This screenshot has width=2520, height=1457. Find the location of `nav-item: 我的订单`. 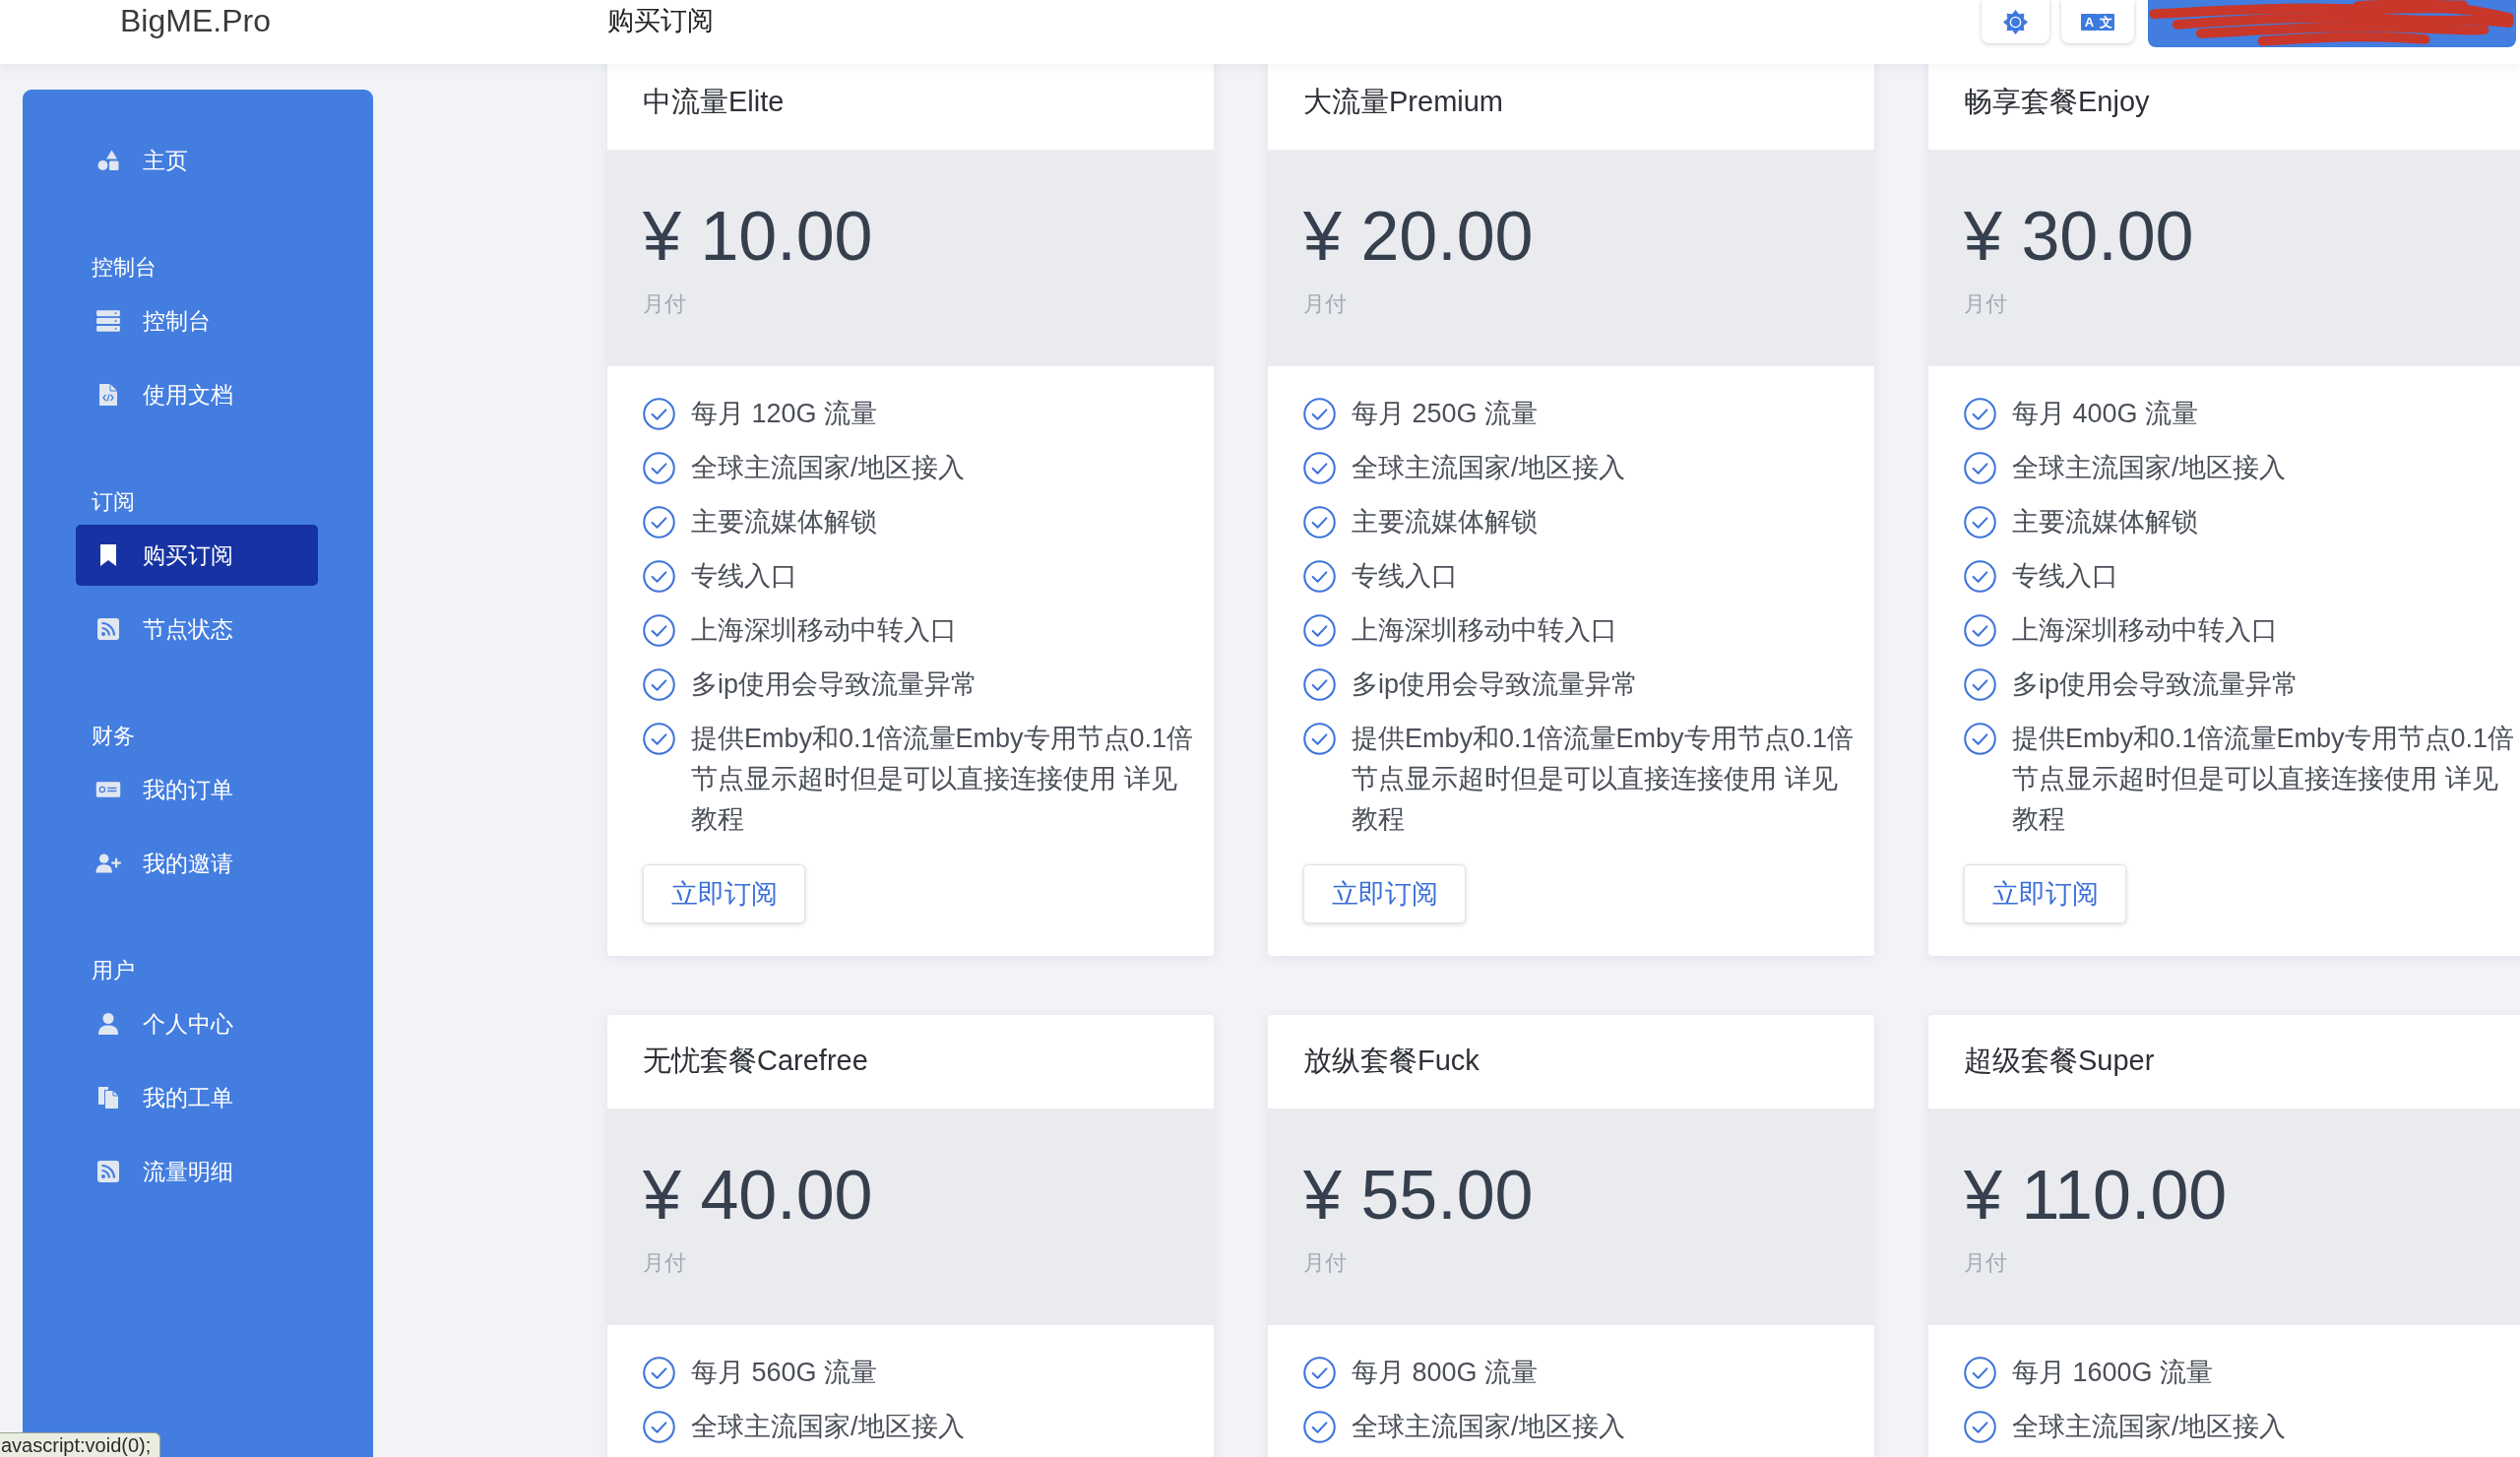

nav-item: 我的订单 is located at coordinates (197, 789).